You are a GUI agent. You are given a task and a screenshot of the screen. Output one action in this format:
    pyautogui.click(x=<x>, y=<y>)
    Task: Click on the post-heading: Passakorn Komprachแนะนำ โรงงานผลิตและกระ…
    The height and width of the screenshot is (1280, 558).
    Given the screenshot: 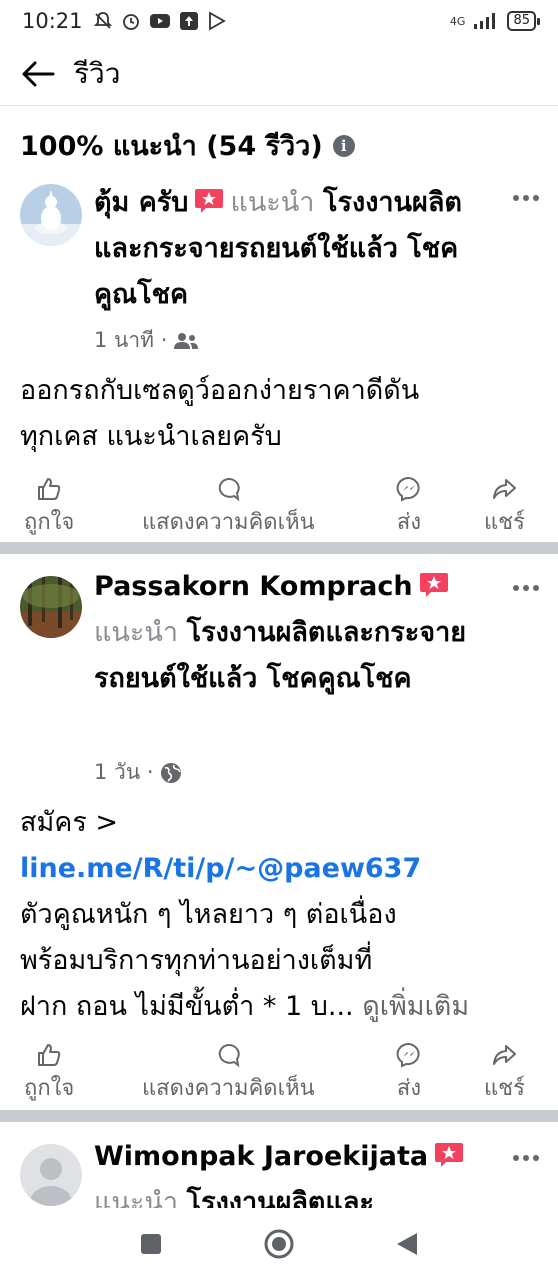 What is the action you would take?
    pyautogui.click(x=291, y=633)
    